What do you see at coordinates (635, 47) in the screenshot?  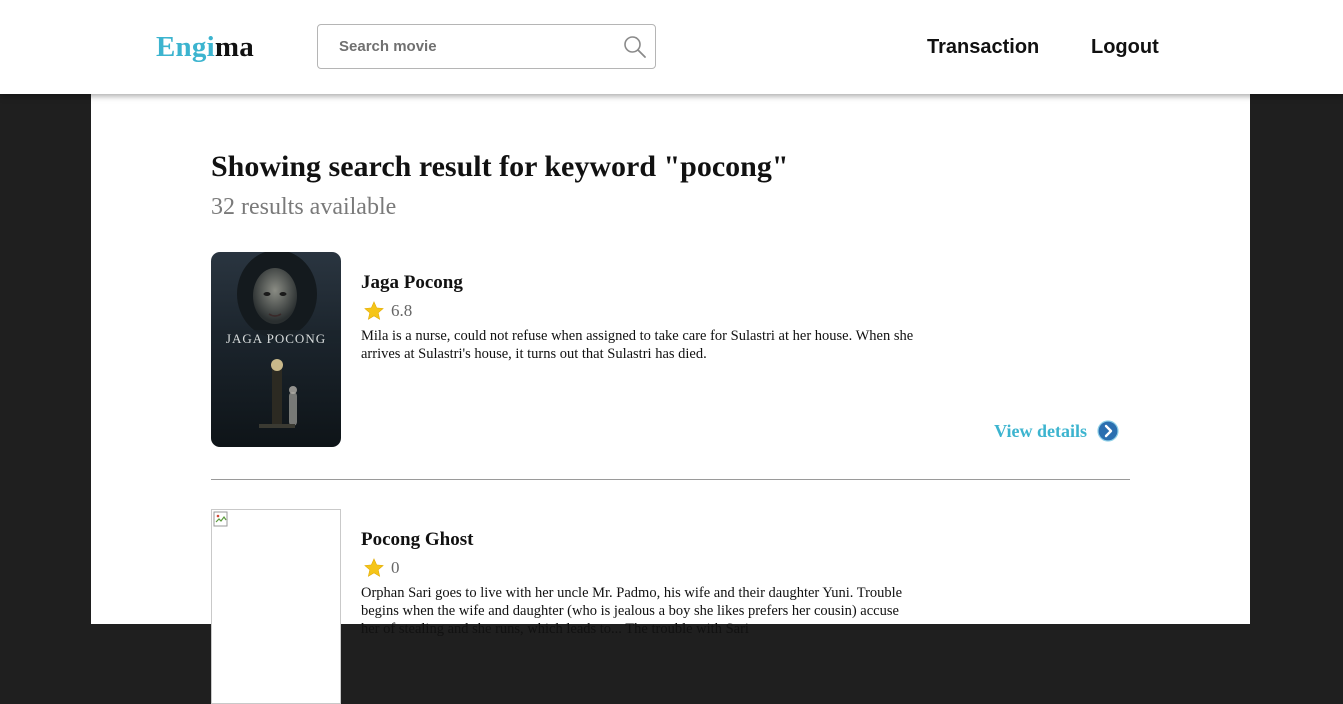 I see `search-icon` at bounding box center [635, 47].